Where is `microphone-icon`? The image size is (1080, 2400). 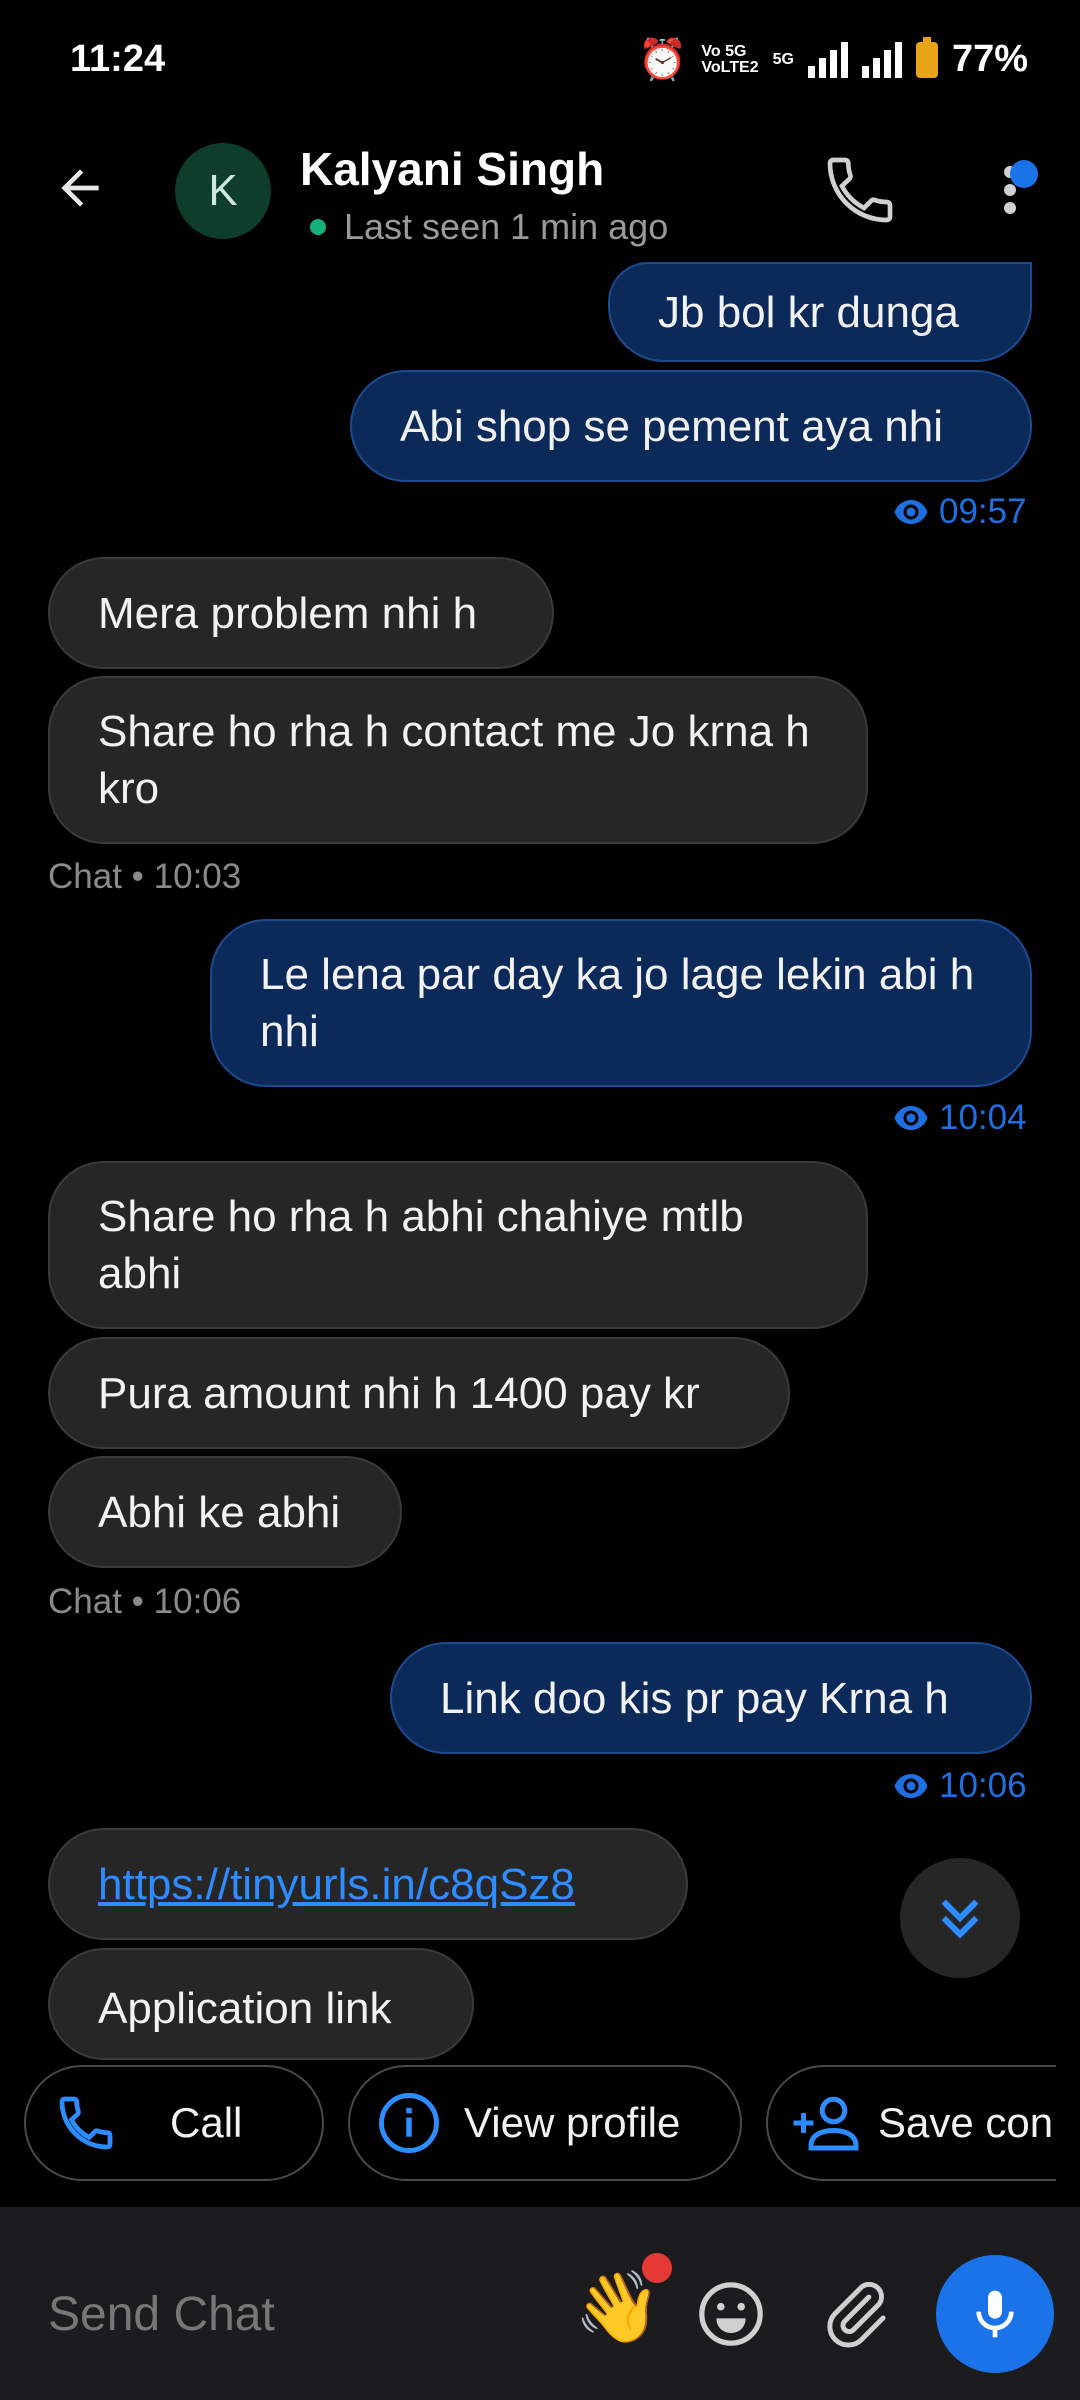 microphone-icon is located at coordinates (995, 2314).